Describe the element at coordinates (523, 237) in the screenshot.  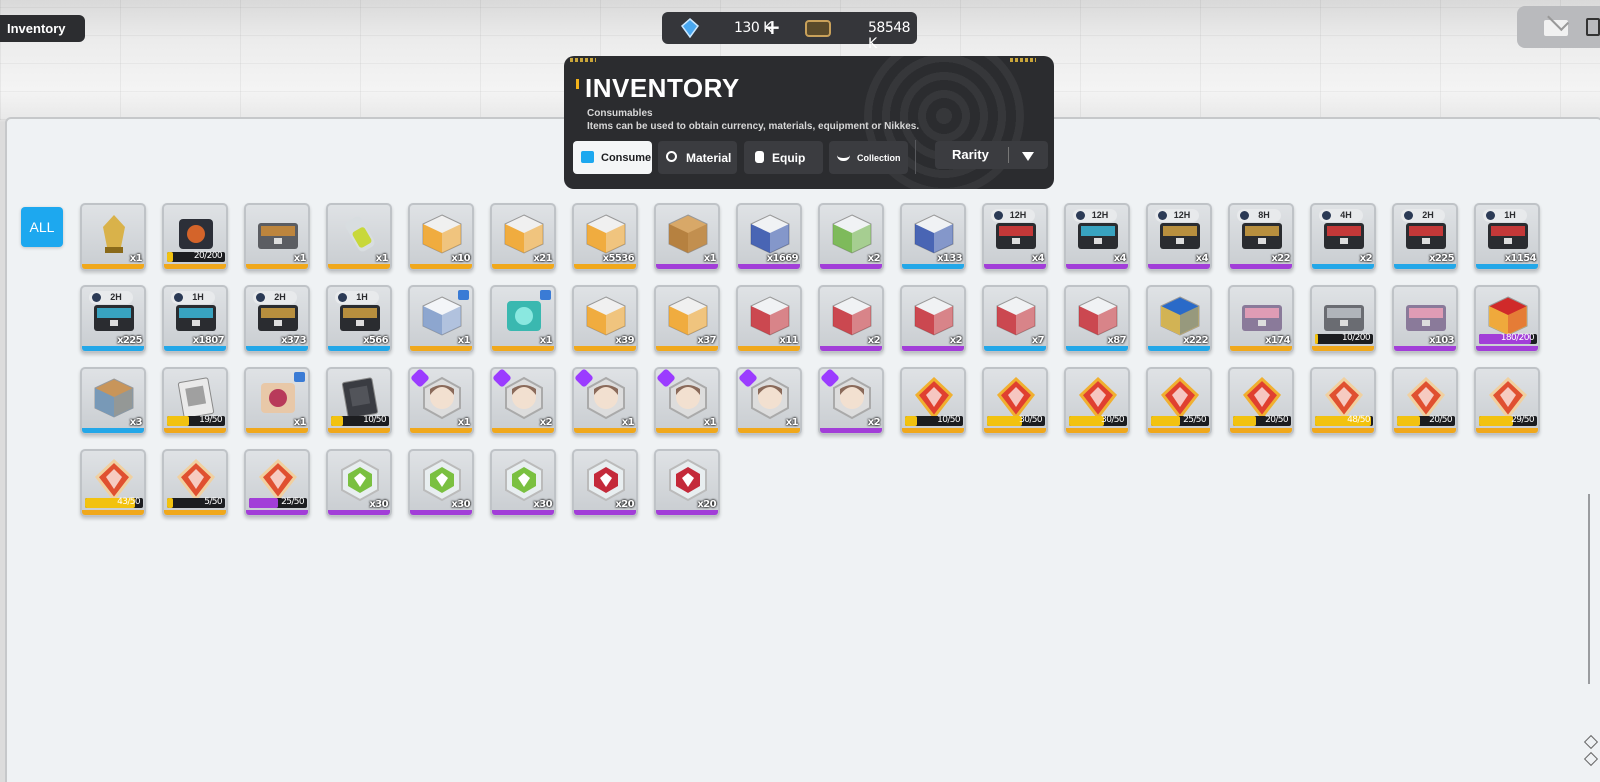
I see `inventory-item: x21` at that location.